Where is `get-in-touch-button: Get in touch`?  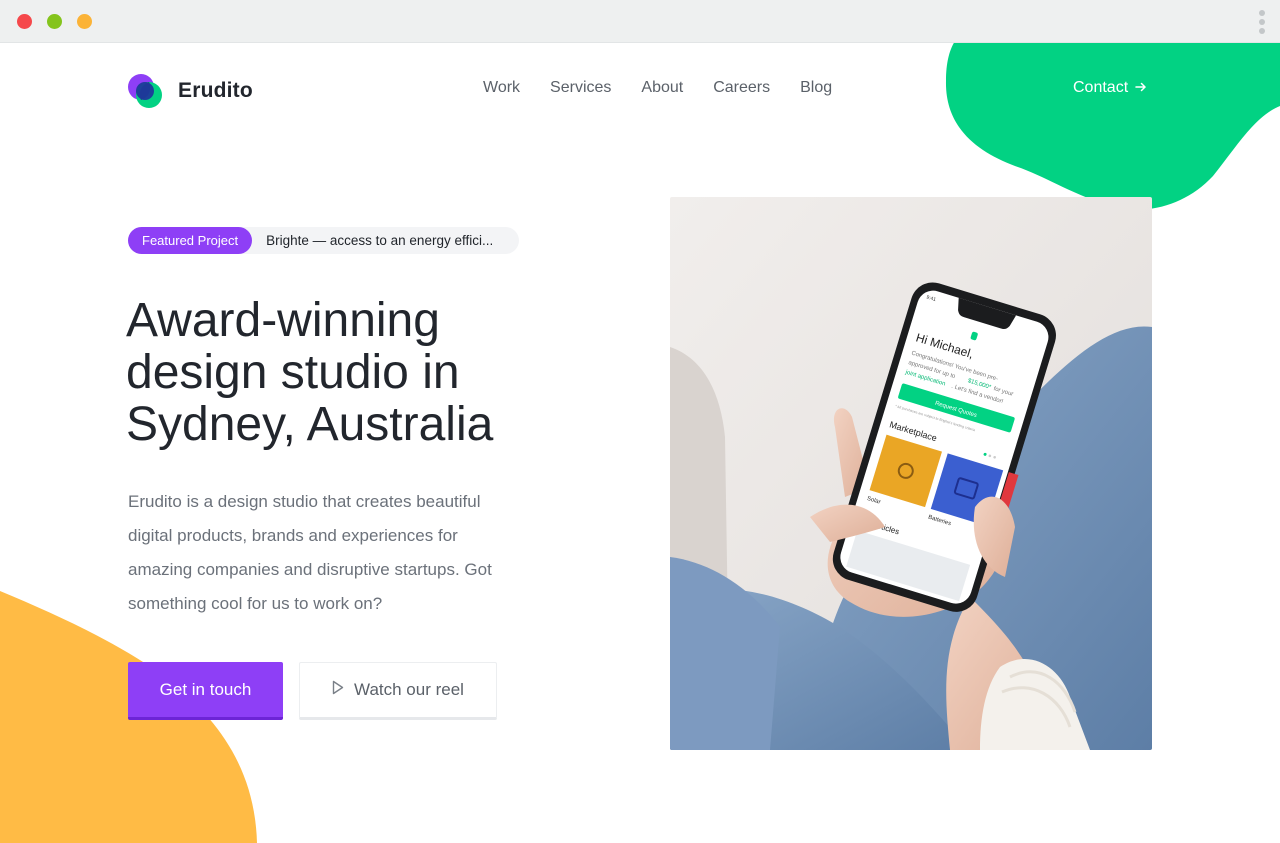
get-in-touch-button: Get in touch is located at coordinates (205, 691).